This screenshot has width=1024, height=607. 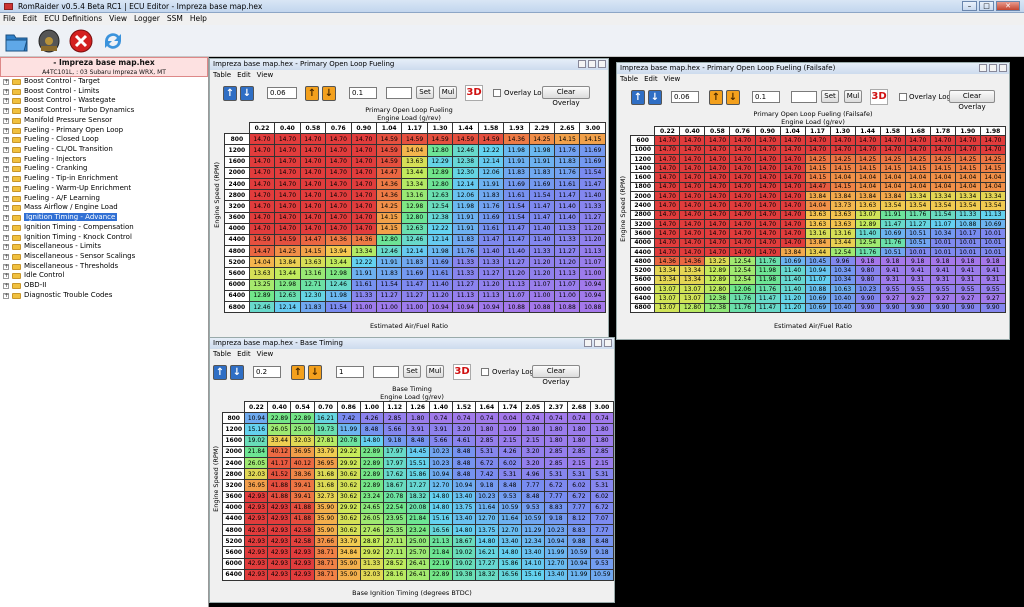 I want to click on map-cell: 23.95, so click(x=394, y=519).